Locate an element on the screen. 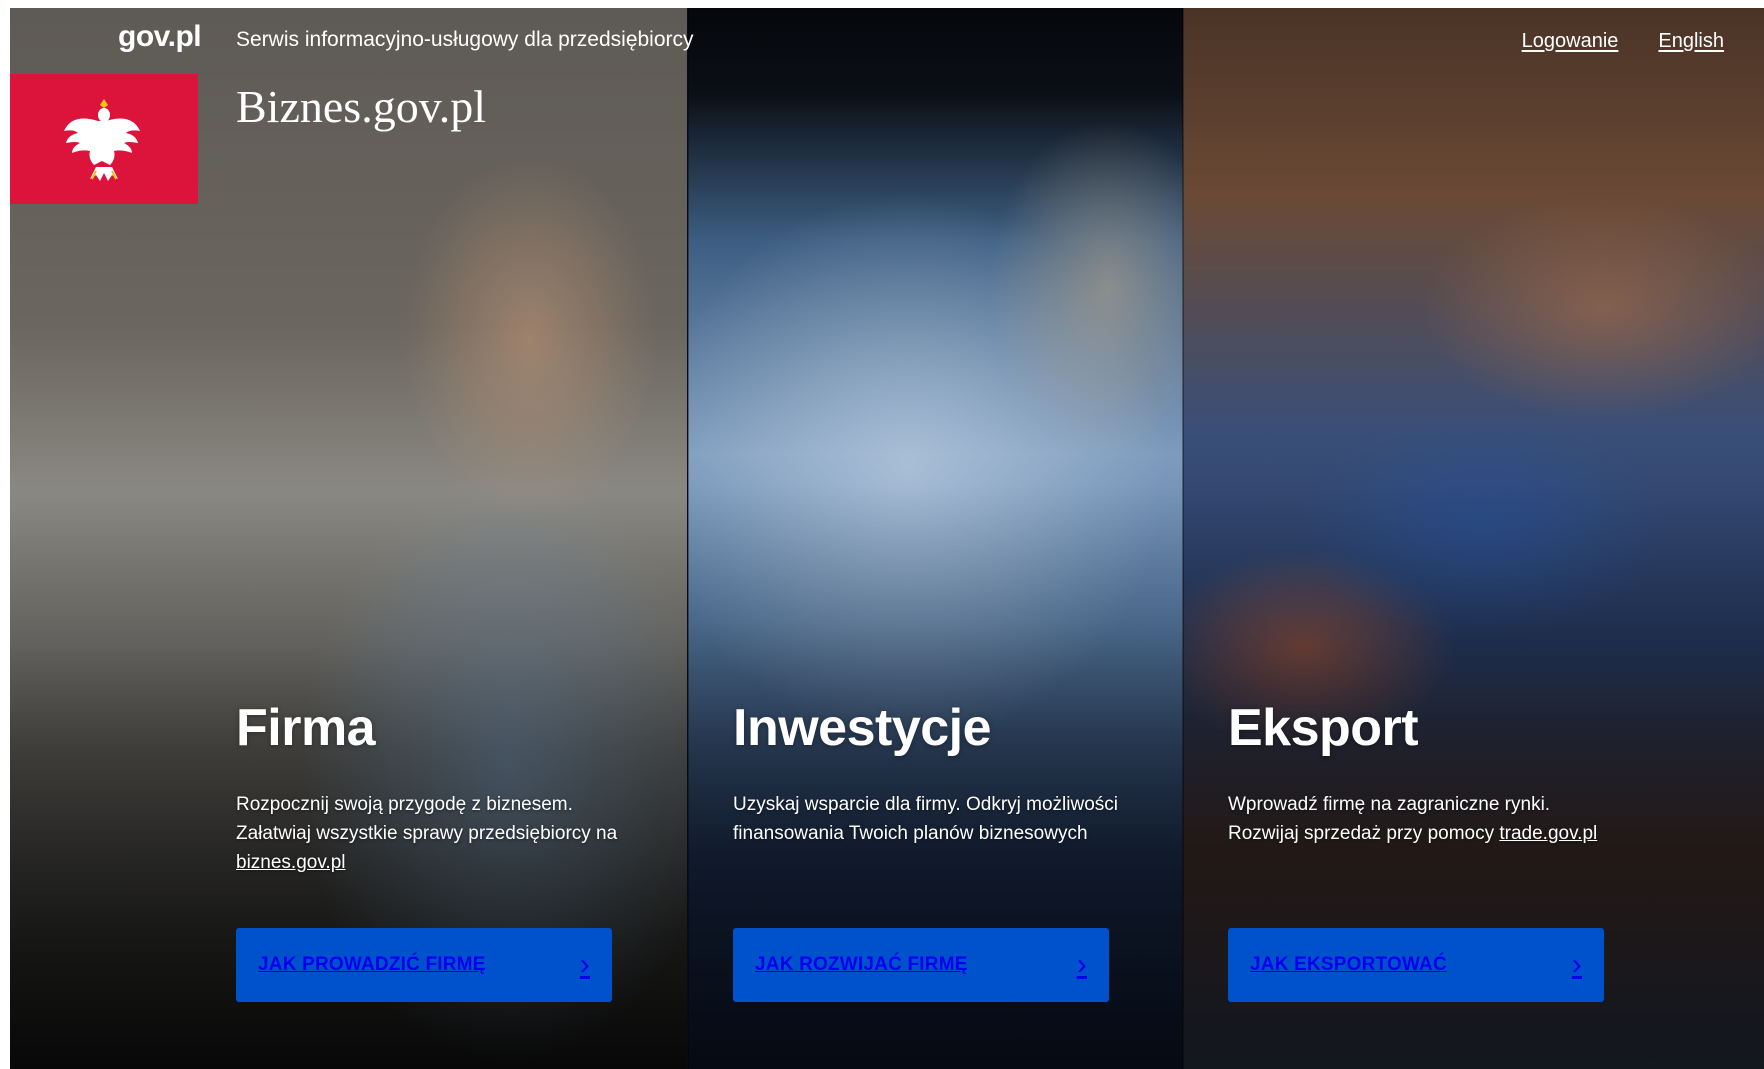  section-title-firma: Firma is located at coordinates (306, 728).